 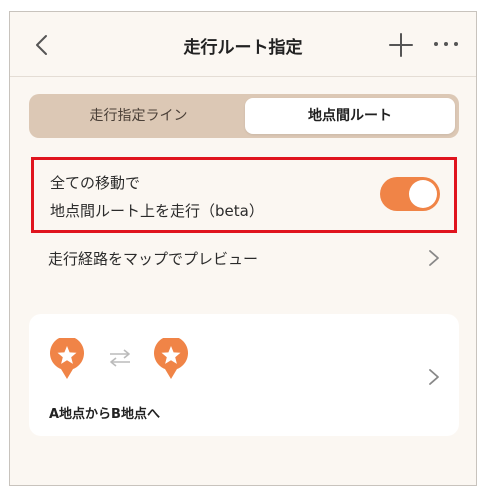 What do you see at coordinates (244, 195) in the screenshot?
I see `route-travel-option: 全ての移動で 地点間ルート上を走行（beta）` at bounding box center [244, 195].